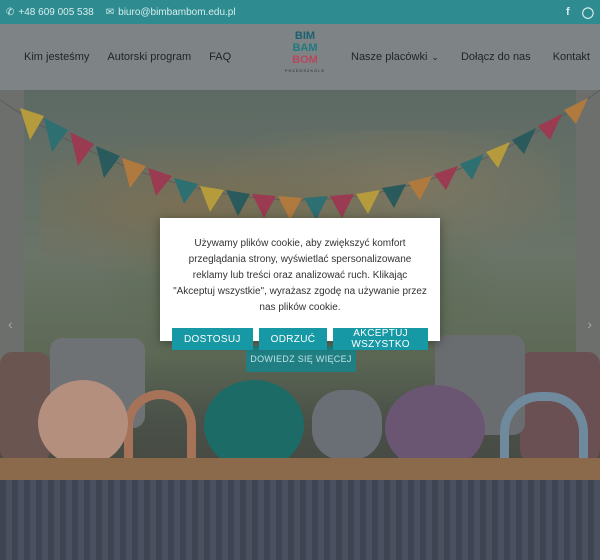  What do you see at coordinates (10, 12) in the screenshot?
I see `phone-icon: ✆` at bounding box center [10, 12].